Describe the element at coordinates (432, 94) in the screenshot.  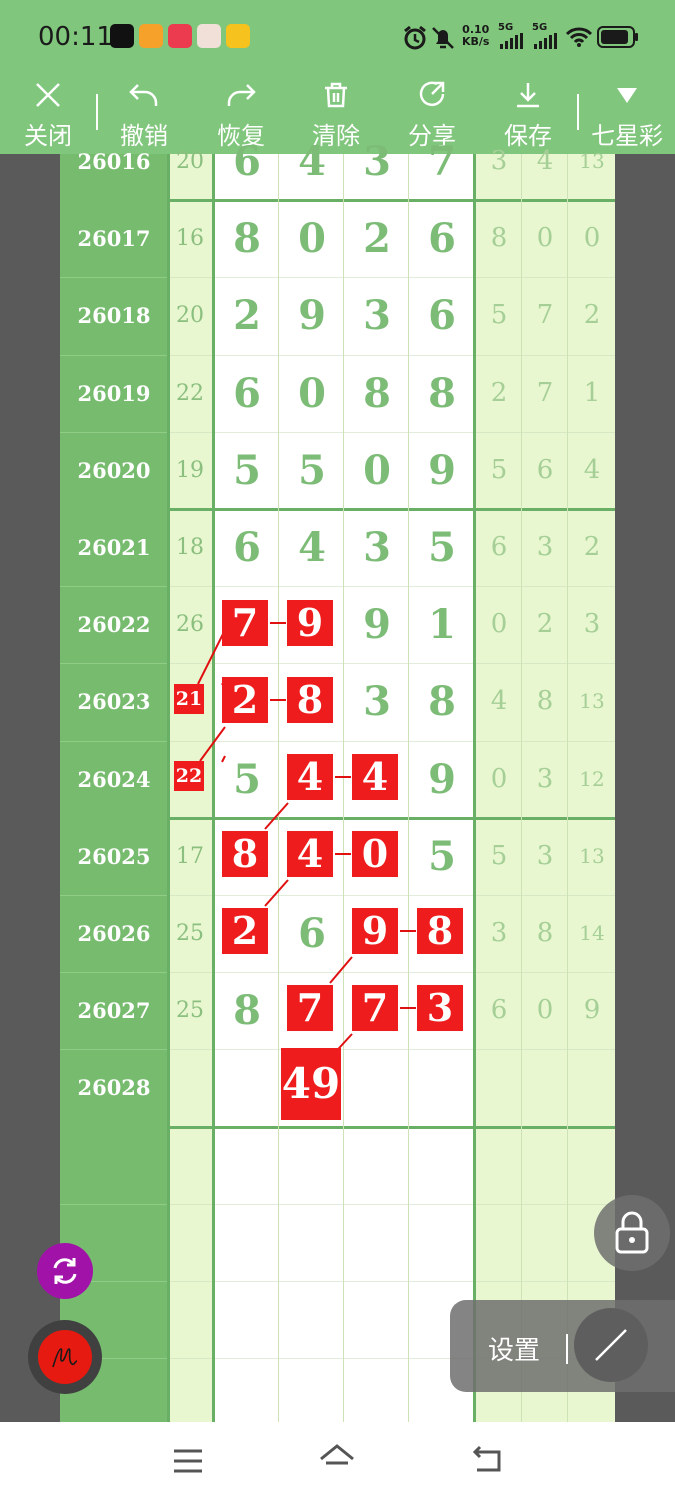
I see `share-icon` at that location.